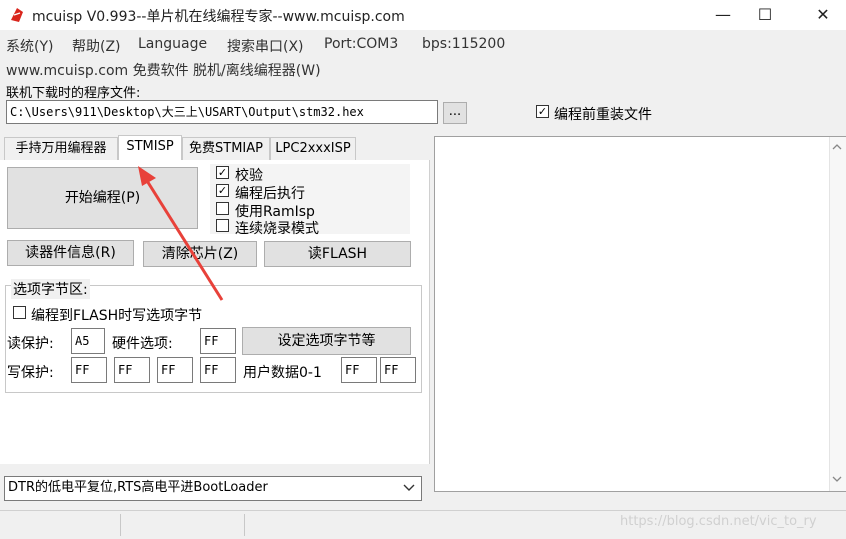 The height and width of the screenshot is (539, 846). What do you see at coordinates (218, 17) in the screenshot?
I see `window-title: mcuisp V0.993--单片机在线编程专家--www.mcuisp.com` at bounding box center [218, 17].